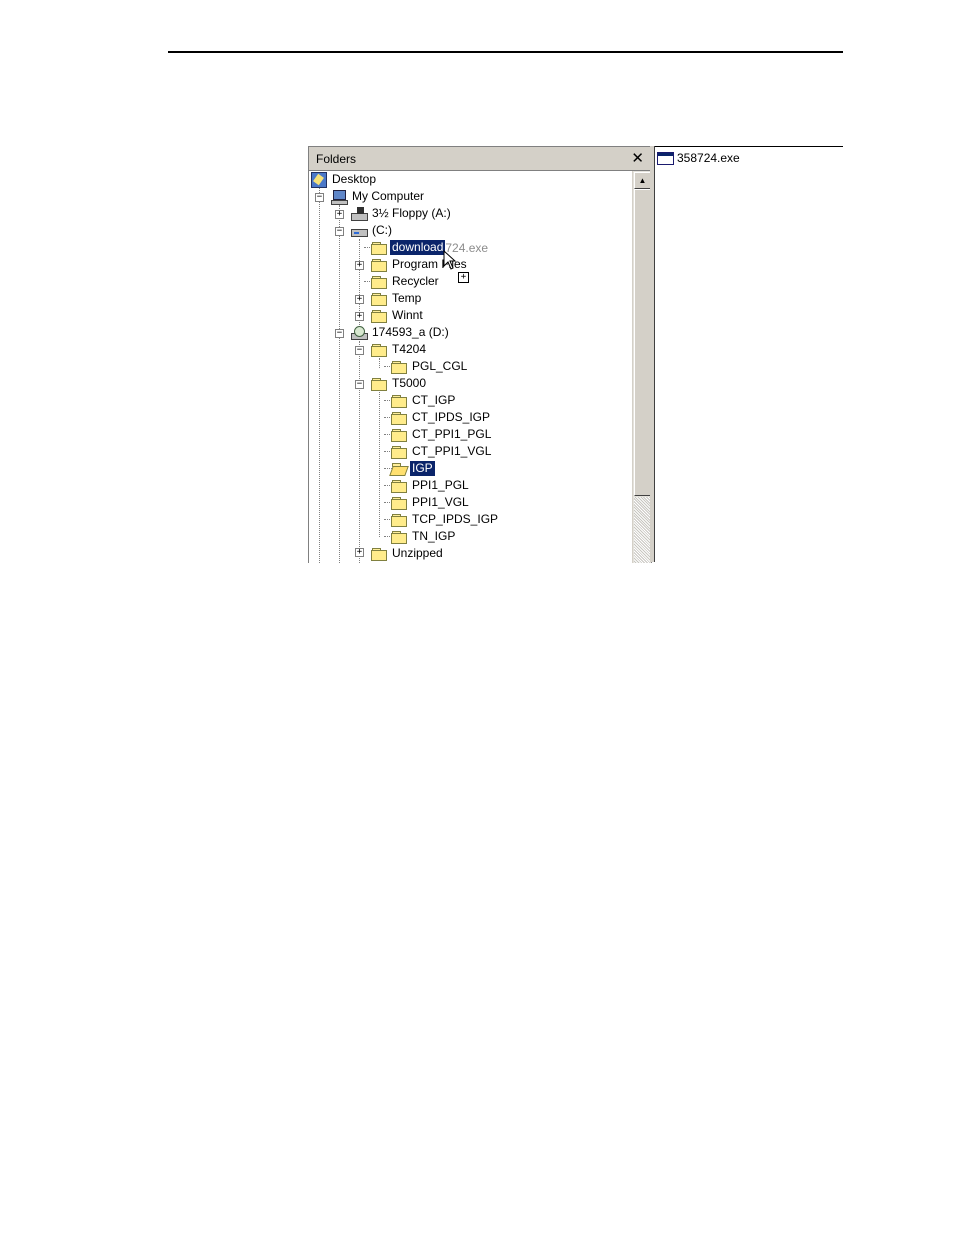 The height and width of the screenshot is (1235, 954). I want to click on tree-item-ct-ppi1-vgl: CT_PPI1_VGL, so click(442, 451).